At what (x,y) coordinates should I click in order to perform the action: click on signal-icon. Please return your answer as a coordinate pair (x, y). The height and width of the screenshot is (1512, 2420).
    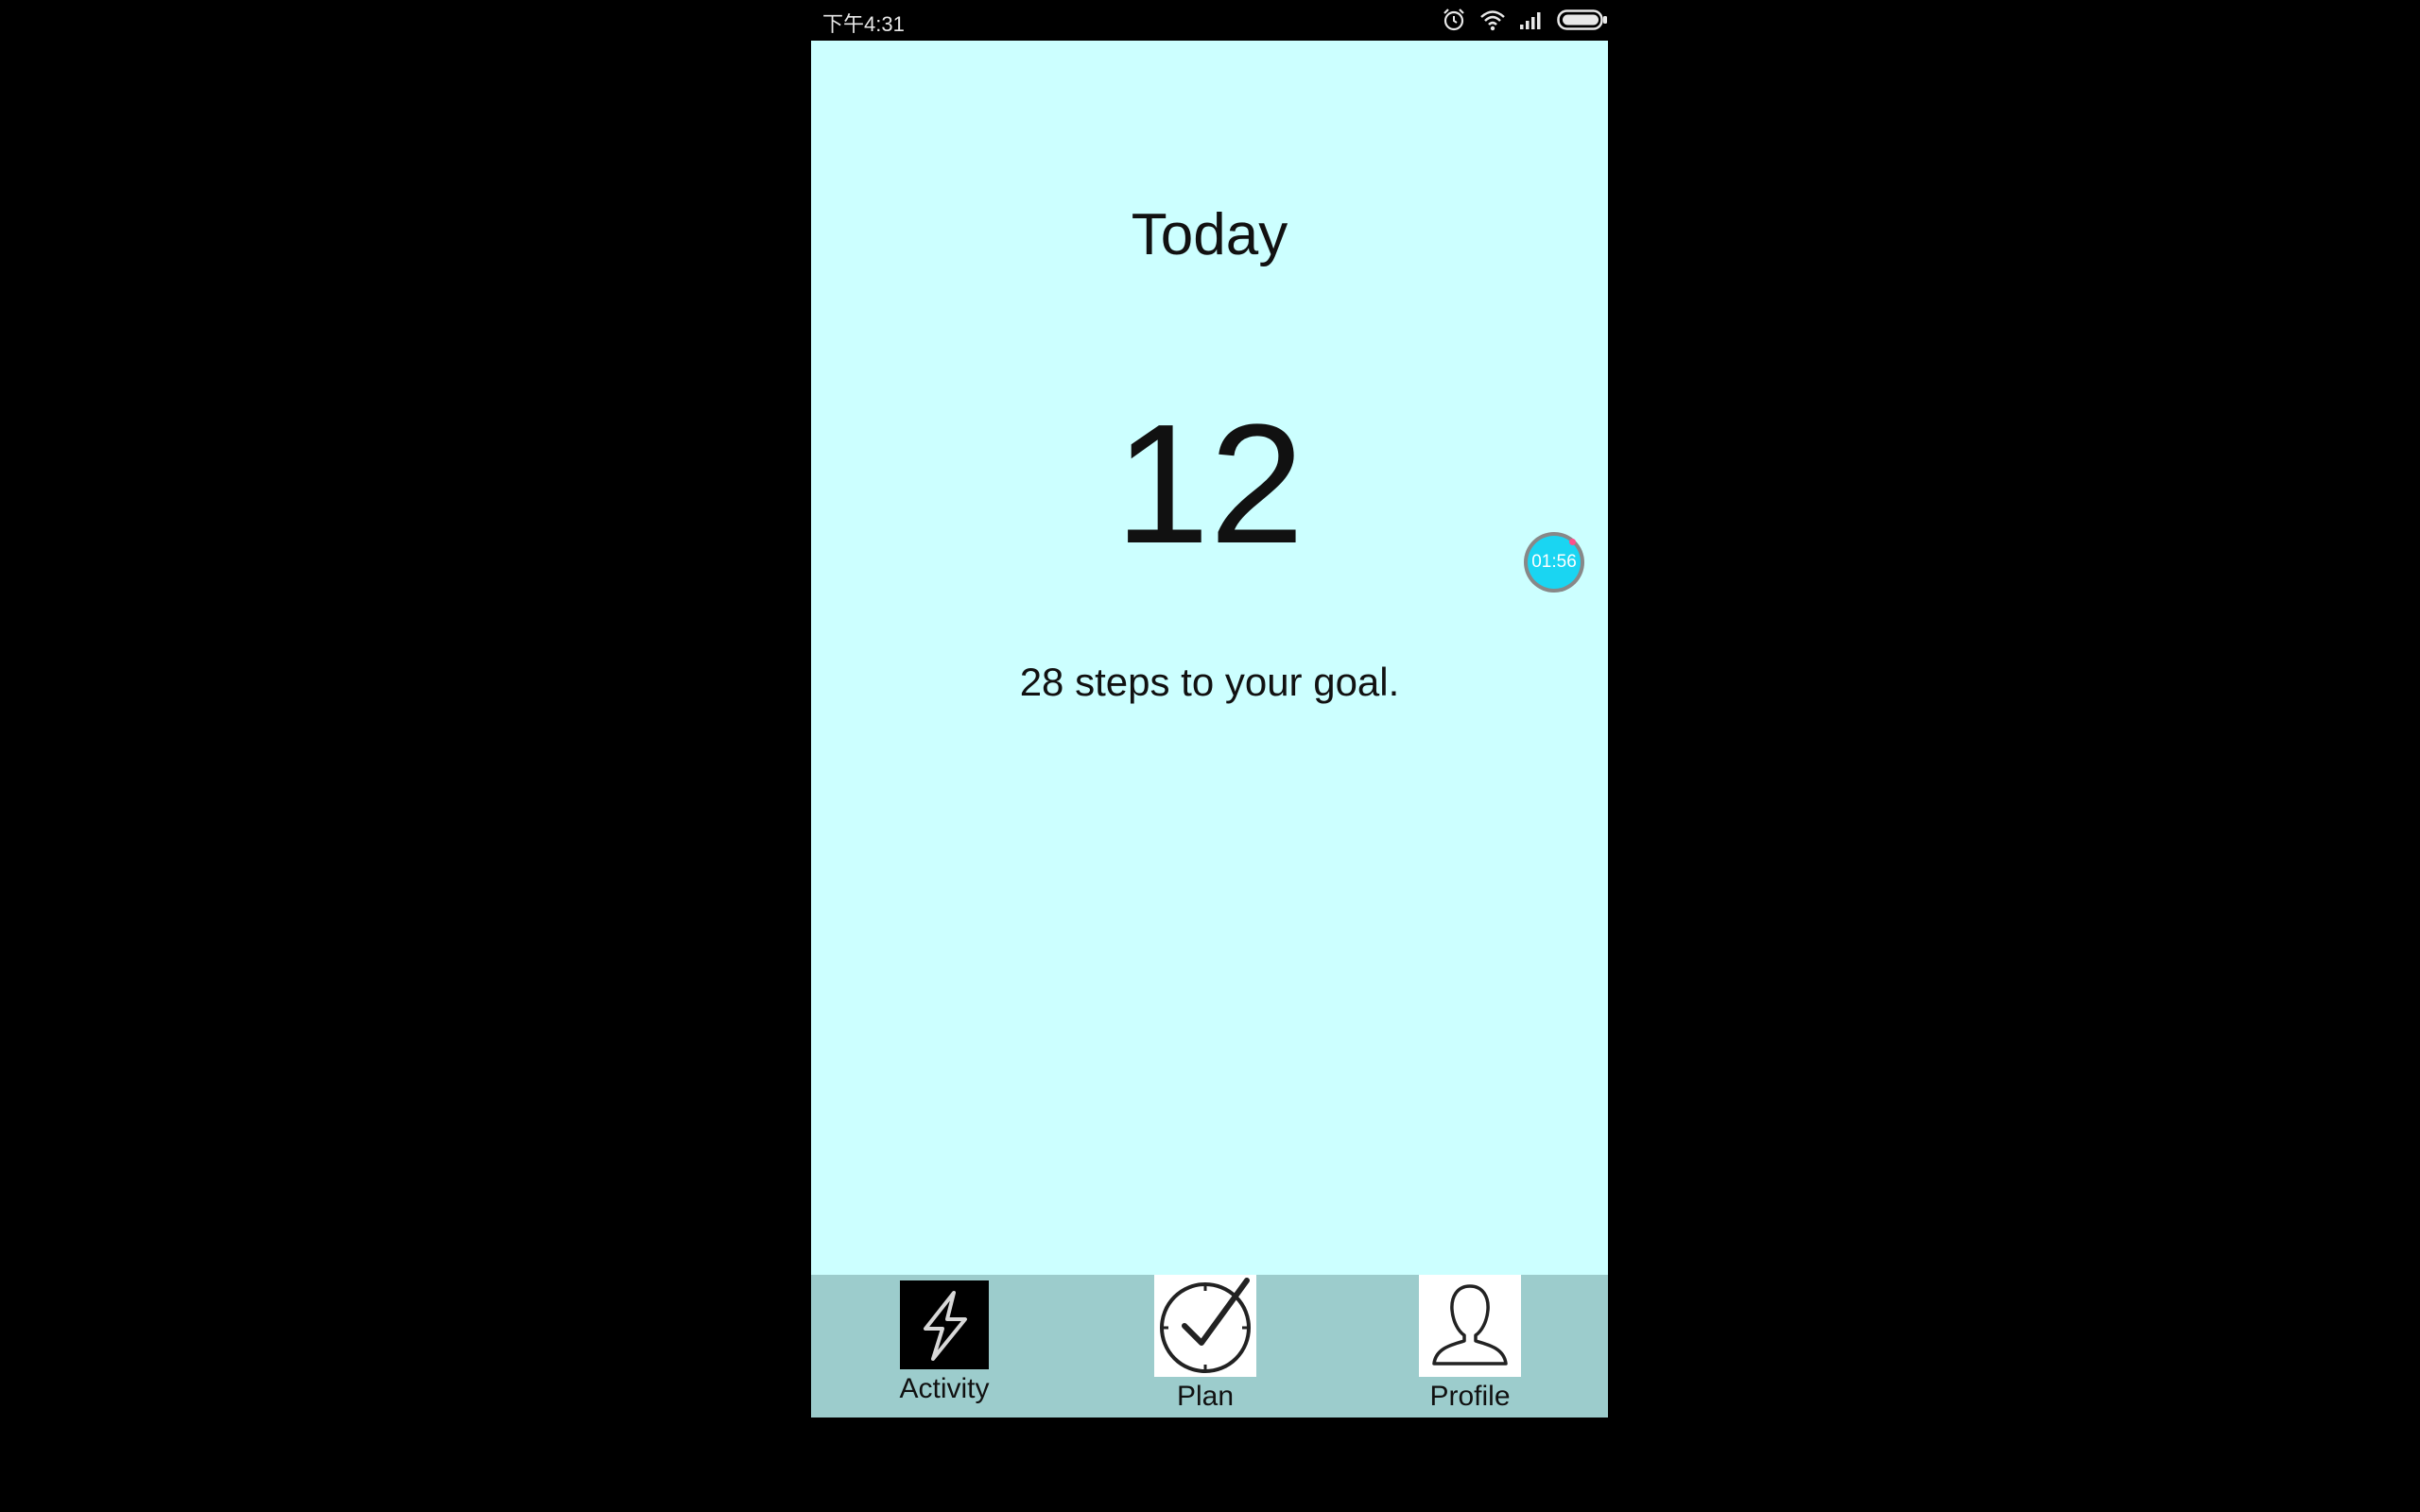
    Looking at the image, I should click on (1531, 19).